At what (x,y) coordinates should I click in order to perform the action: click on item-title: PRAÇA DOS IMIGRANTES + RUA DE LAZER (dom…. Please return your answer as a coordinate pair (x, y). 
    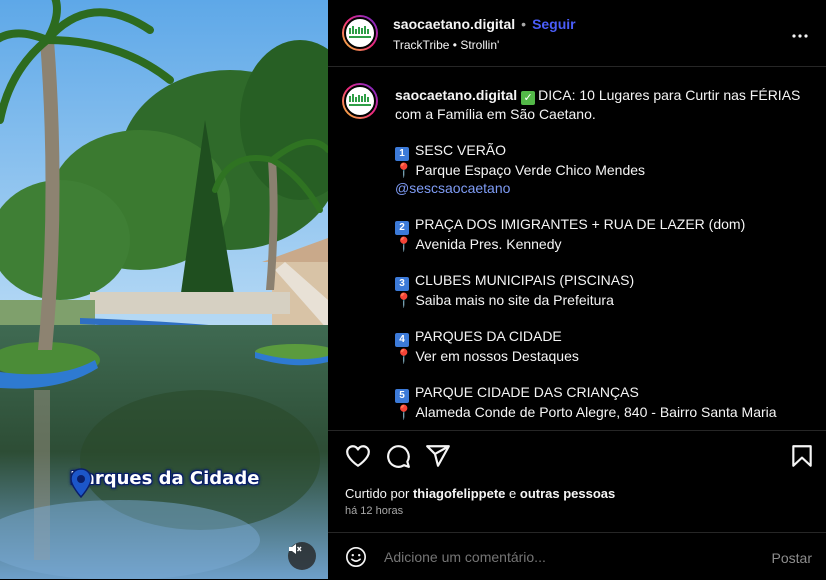
    Looking at the image, I should click on (580, 224).